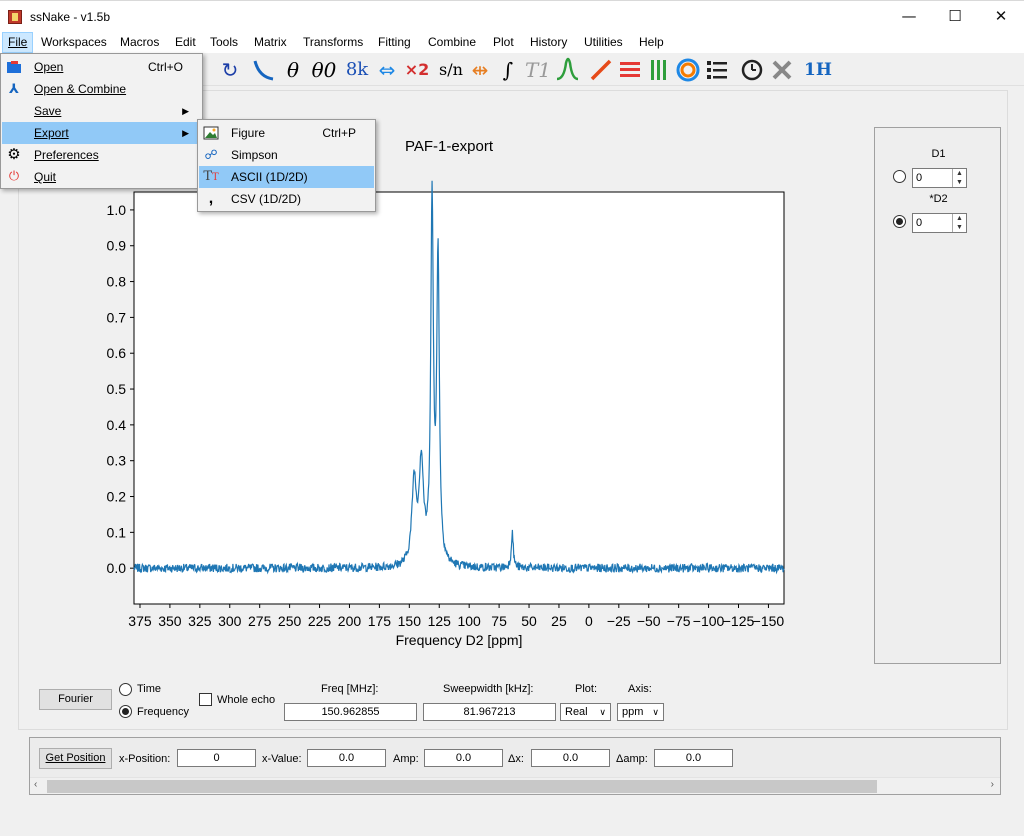 This screenshot has height=836, width=1024. Describe the element at coordinates (559, 621) in the screenshot. I see `x-tick-label: 25` at that location.